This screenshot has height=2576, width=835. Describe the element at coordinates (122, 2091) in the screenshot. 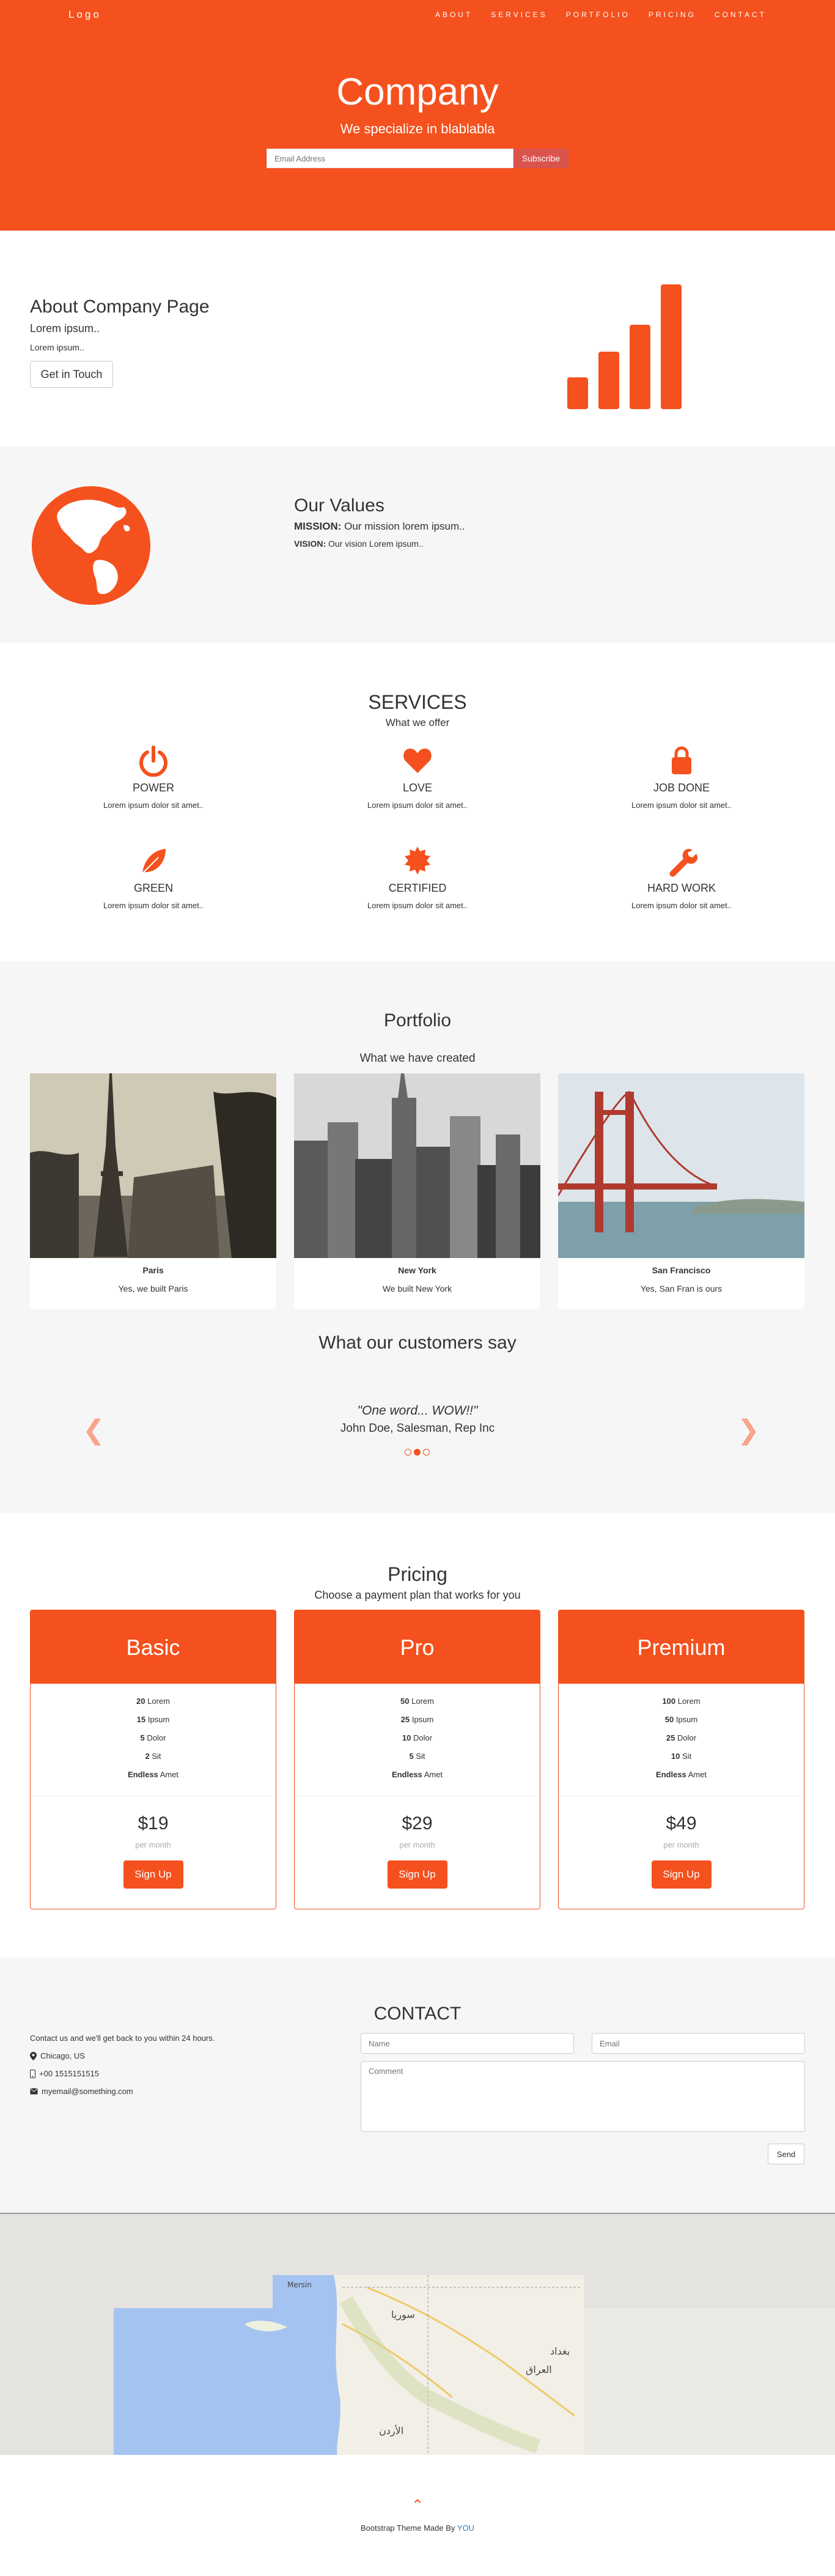

I see `contact-email: myemail@something.com` at that location.